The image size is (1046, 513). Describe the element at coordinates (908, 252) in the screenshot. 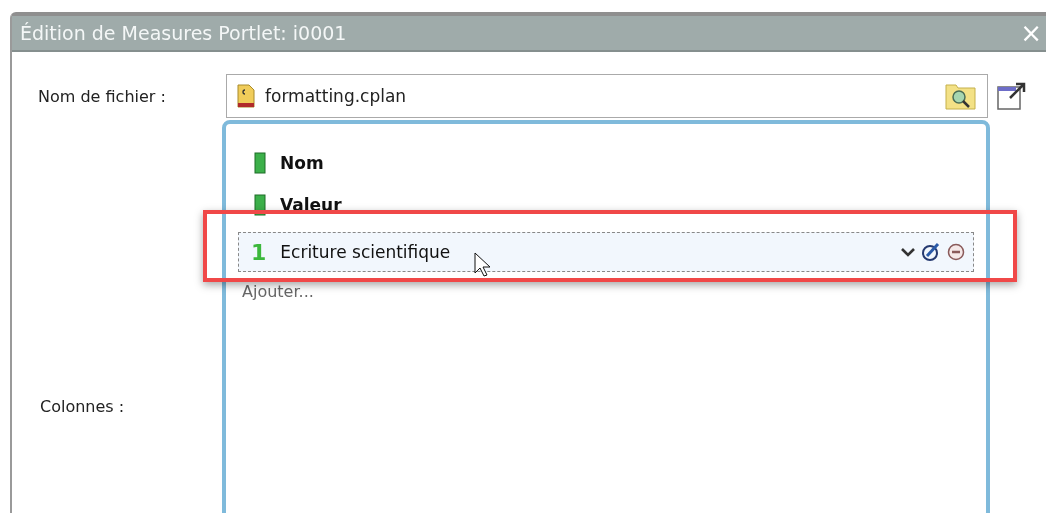

I see `chevron-down-icon` at that location.